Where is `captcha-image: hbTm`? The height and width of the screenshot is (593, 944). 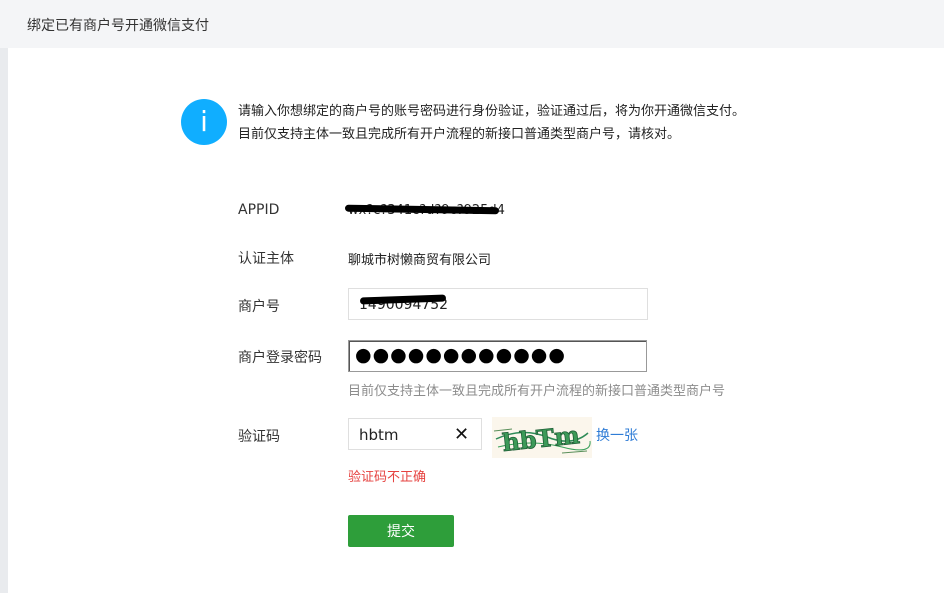
captcha-image: hbTm is located at coordinates (542, 437).